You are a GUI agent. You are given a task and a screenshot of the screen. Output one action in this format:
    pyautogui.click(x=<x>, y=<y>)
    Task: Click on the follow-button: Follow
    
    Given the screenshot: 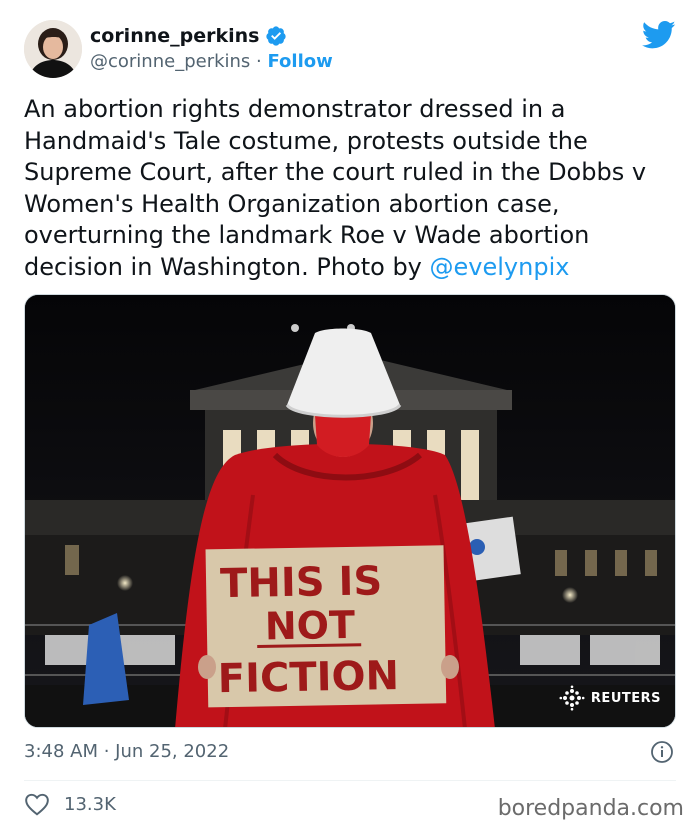 What is the action you would take?
    pyautogui.click(x=299, y=61)
    